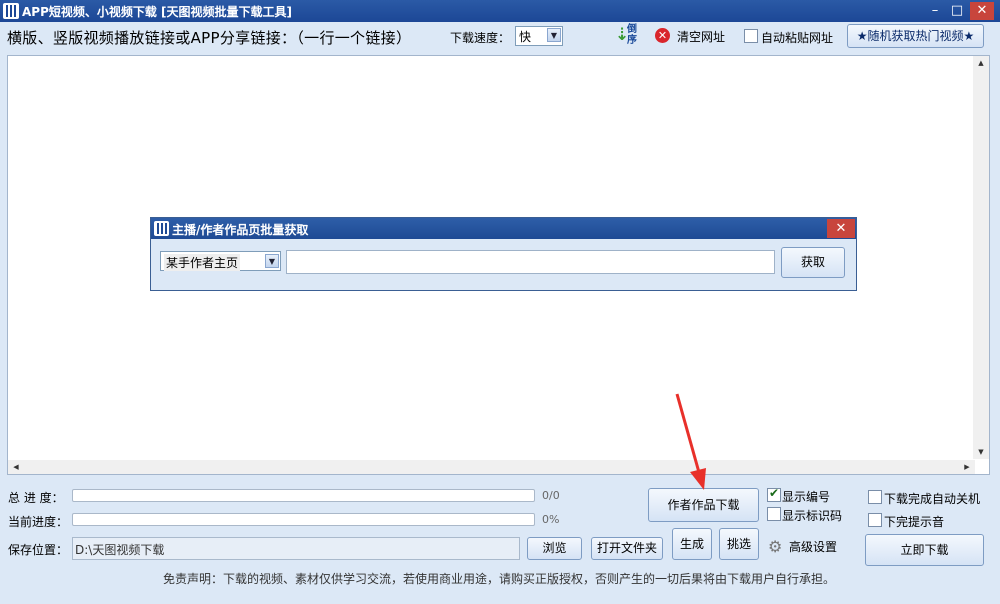 This screenshot has height=604, width=1000. What do you see at coordinates (774, 514) in the screenshot?
I see `show-id-checkbox` at bounding box center [774, 514].